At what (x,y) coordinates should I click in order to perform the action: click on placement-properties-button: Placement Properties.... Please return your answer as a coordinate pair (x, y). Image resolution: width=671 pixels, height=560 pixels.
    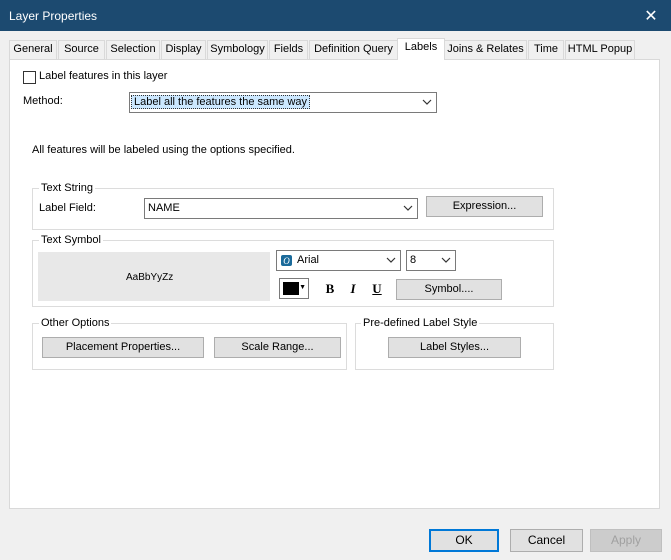
    Looking at the image, I should click on (123, 347).